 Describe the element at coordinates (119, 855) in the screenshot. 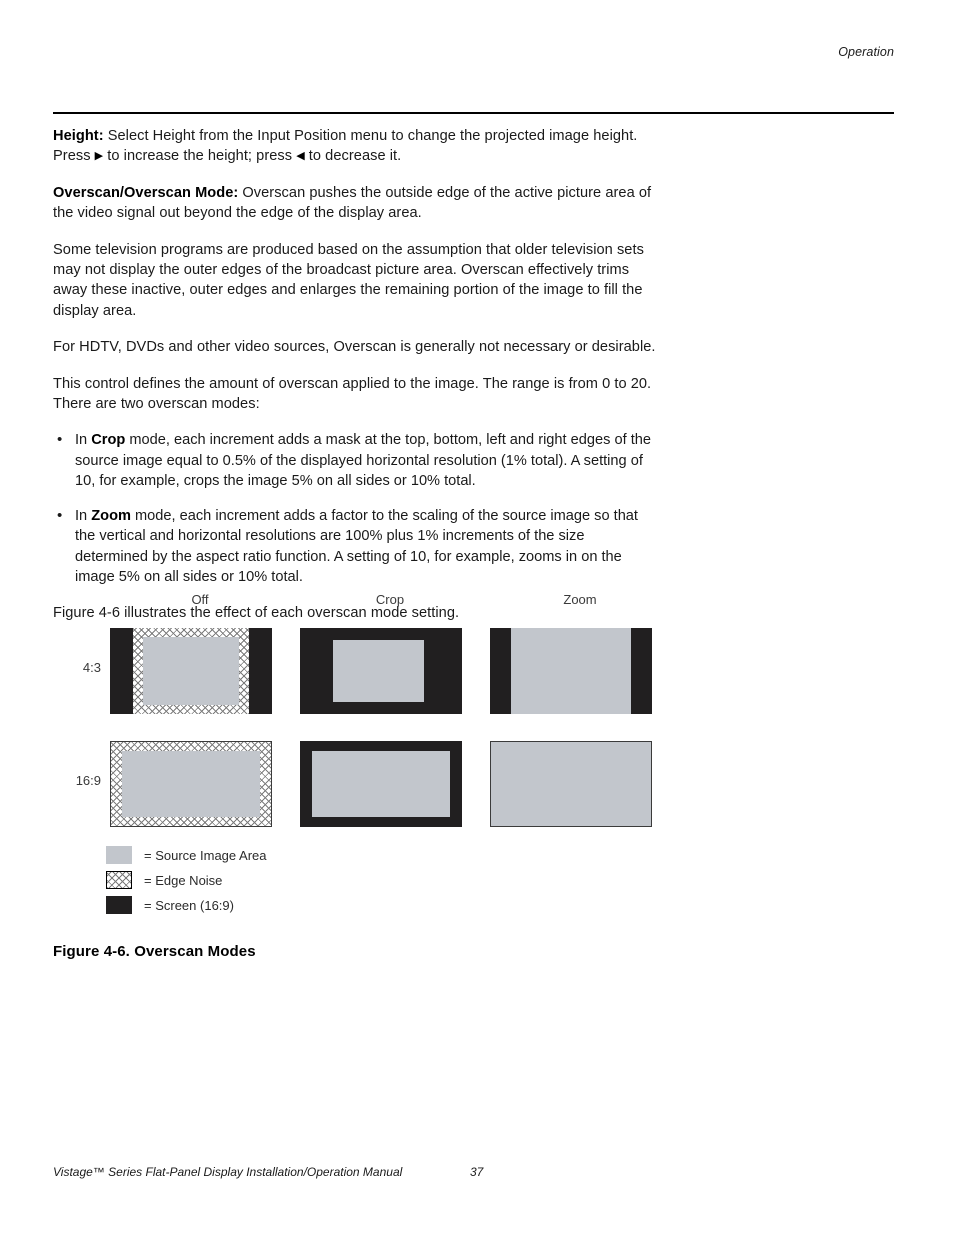

I see `source-image-swatch-icon` at that location.